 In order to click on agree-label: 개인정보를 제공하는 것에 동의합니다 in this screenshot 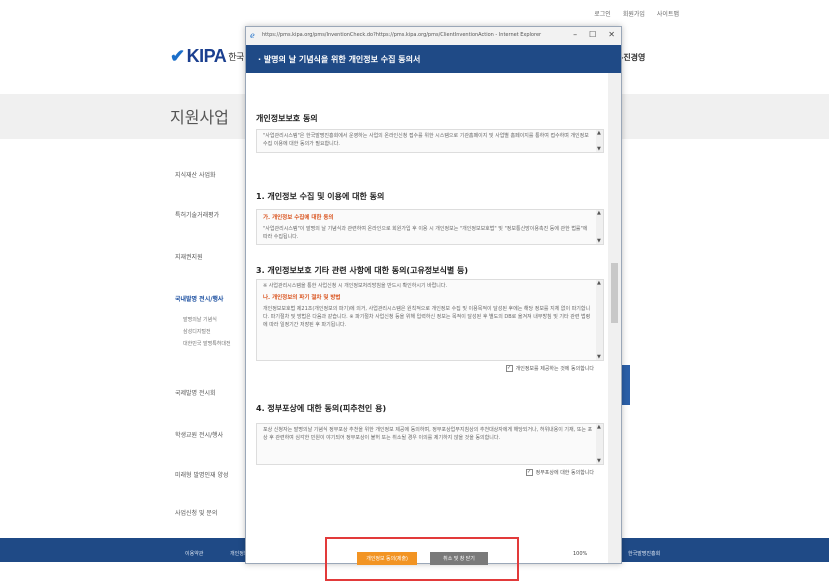, I will do `click(554, 369)`.